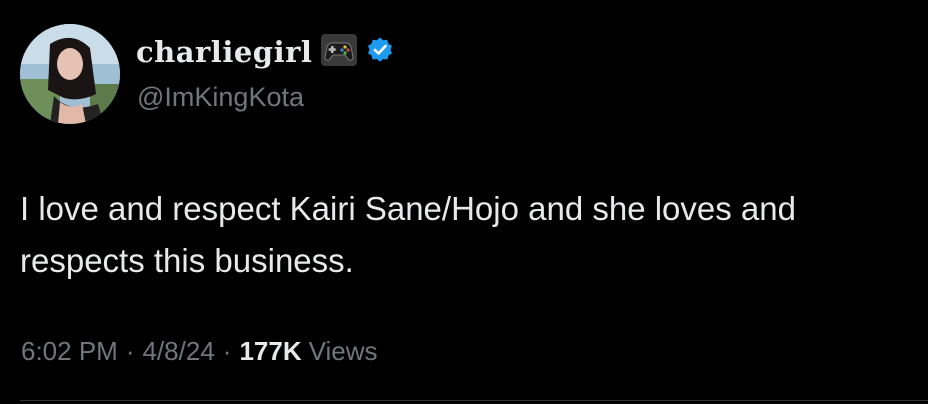 The image size is (928, 404). I want to click on views-count: 177K, so click(270, 351).